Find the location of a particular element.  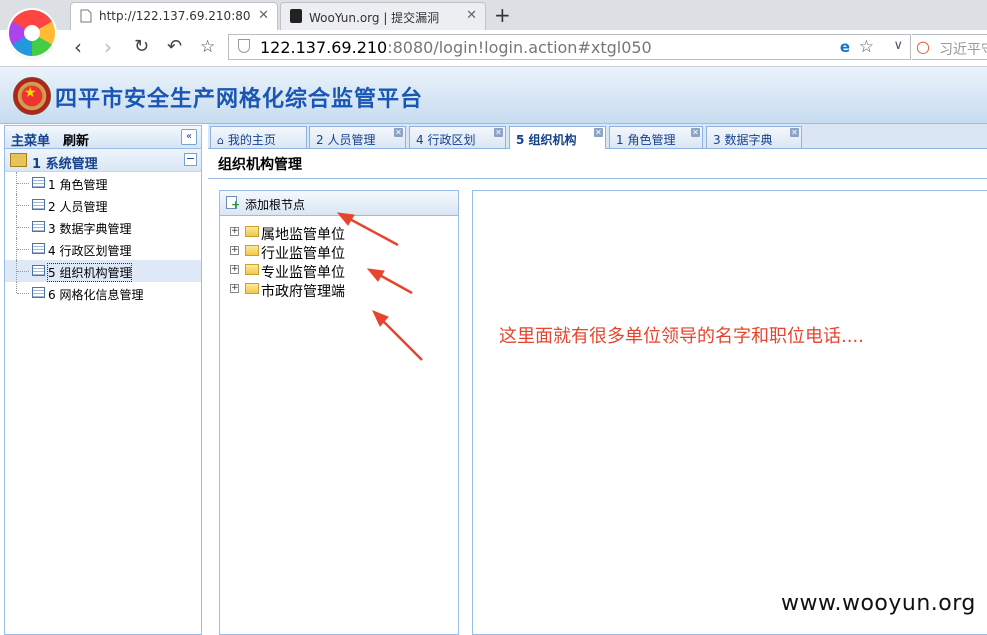

chevron-down-icon: ∨ is located at coordinates (898, 45).